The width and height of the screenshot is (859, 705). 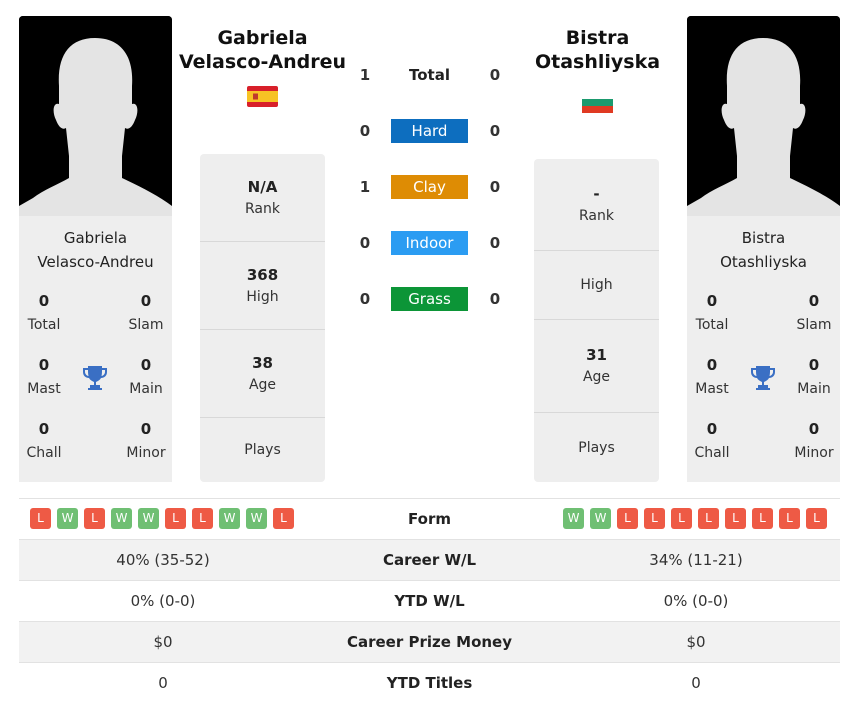 I want to click on h2h-total-row: 1 Total 0, so click(x=430, y=75).